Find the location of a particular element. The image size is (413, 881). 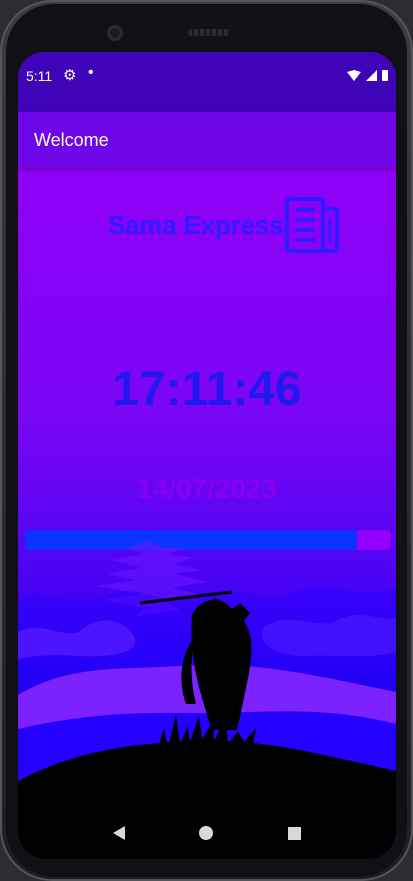

brand-name: Sama Express is located at coordinates (196, 224).